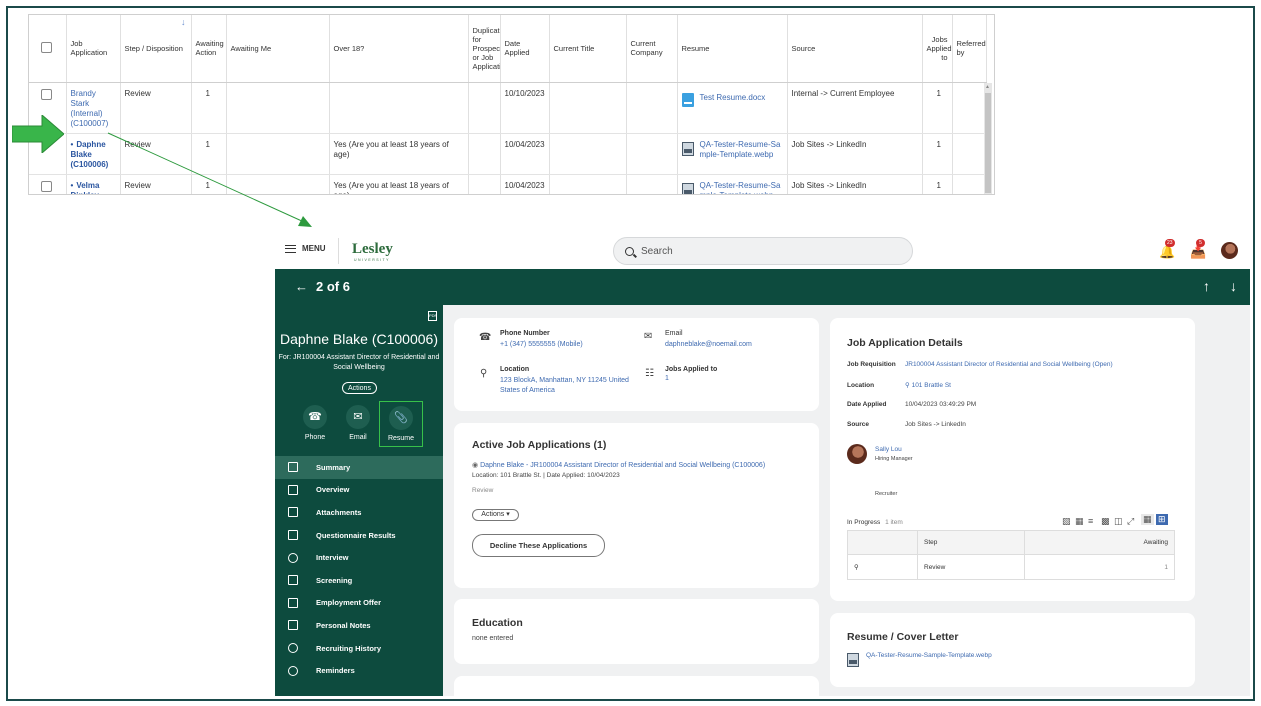 Image resolution: width=1261 pixels, height=706 pixels. I want to click on col-duplicate: Duplicate for Prospect or Job Applicati, so click(484, 49).